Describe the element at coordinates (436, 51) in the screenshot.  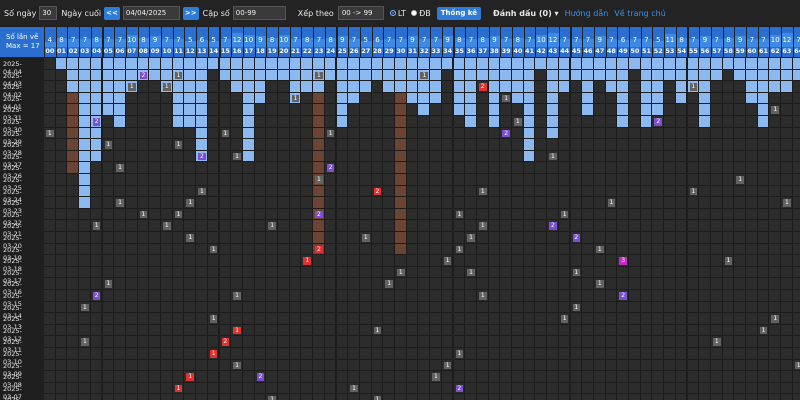
I see `column-number: 33` at that location.